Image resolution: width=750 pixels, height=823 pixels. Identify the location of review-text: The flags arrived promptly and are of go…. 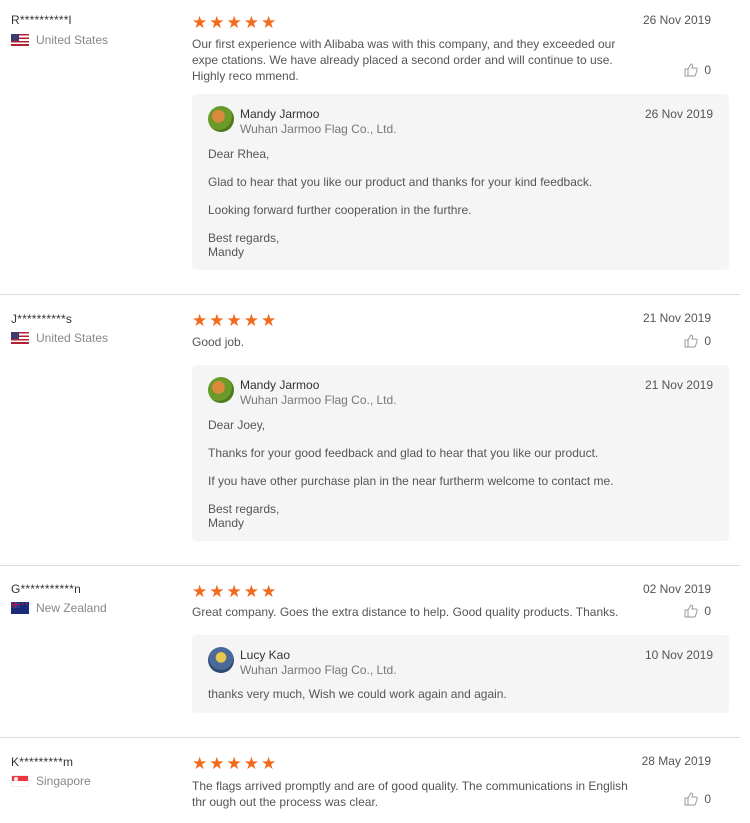
(410, 794).